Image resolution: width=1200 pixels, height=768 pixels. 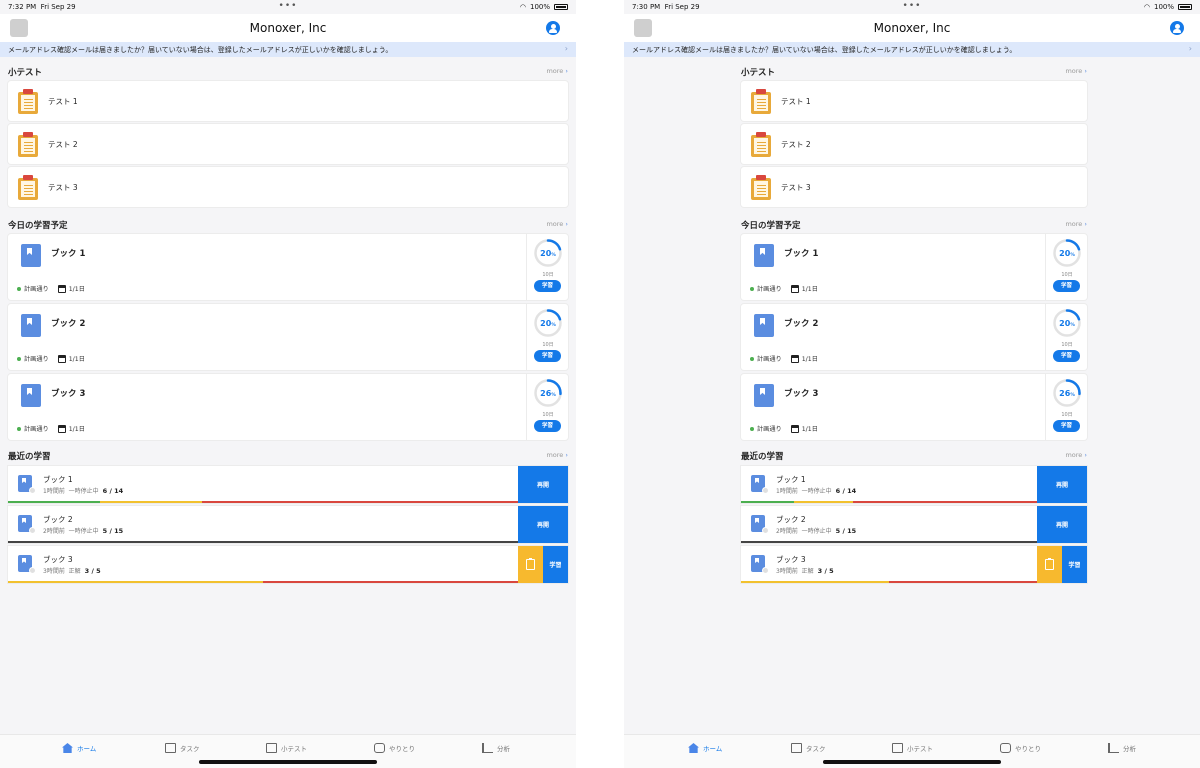 I want to click on battery-icon, so click(x=1185, y=7).